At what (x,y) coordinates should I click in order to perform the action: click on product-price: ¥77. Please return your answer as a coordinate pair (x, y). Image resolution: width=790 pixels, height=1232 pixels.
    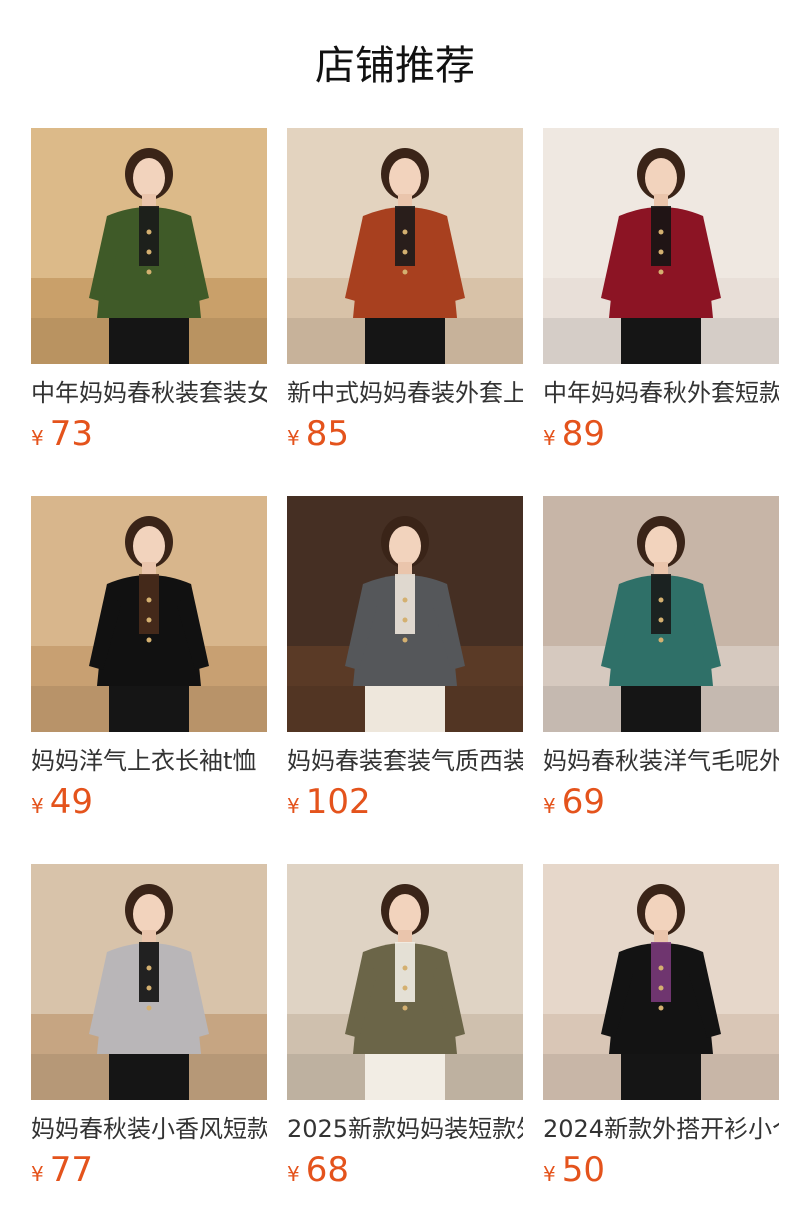
    Looking at the image, I should click on (149, 1170).